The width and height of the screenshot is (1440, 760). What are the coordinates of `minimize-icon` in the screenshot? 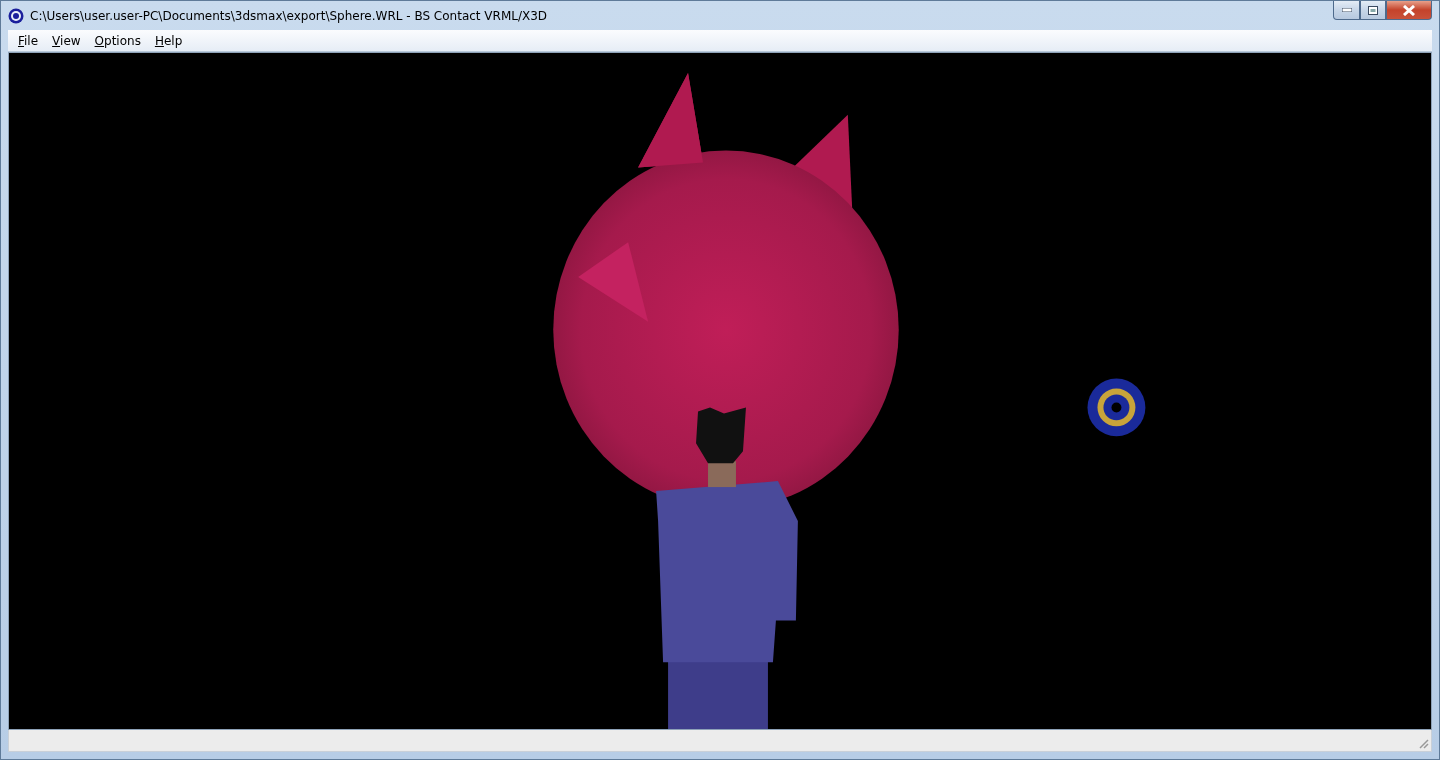 It's located at (1346, 10).